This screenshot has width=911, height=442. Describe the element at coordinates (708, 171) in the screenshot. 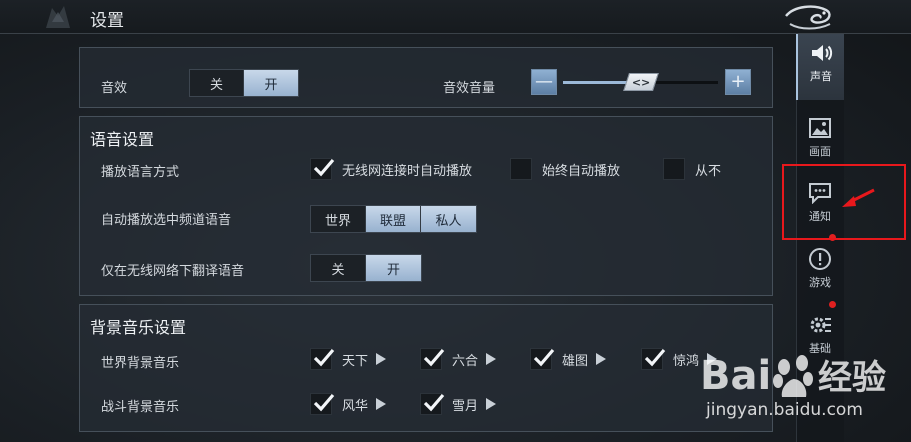

I see `checkbox-label: 从不` at that location.